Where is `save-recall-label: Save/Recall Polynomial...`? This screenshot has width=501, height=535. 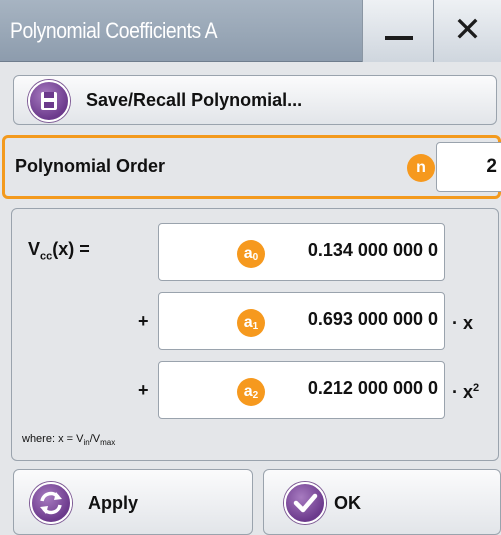 save-recall-label: Save/Recall Polynomial... is located at coordinates (194, 100).